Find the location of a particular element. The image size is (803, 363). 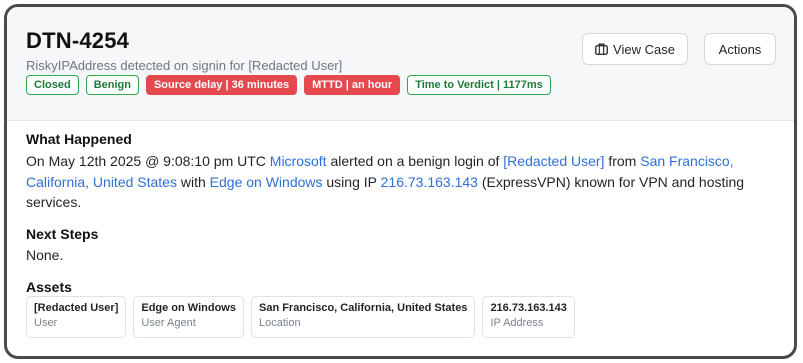

time-to-verdict-badge: Time to Verdict | 1177ms is located at coordinates (479, 85).